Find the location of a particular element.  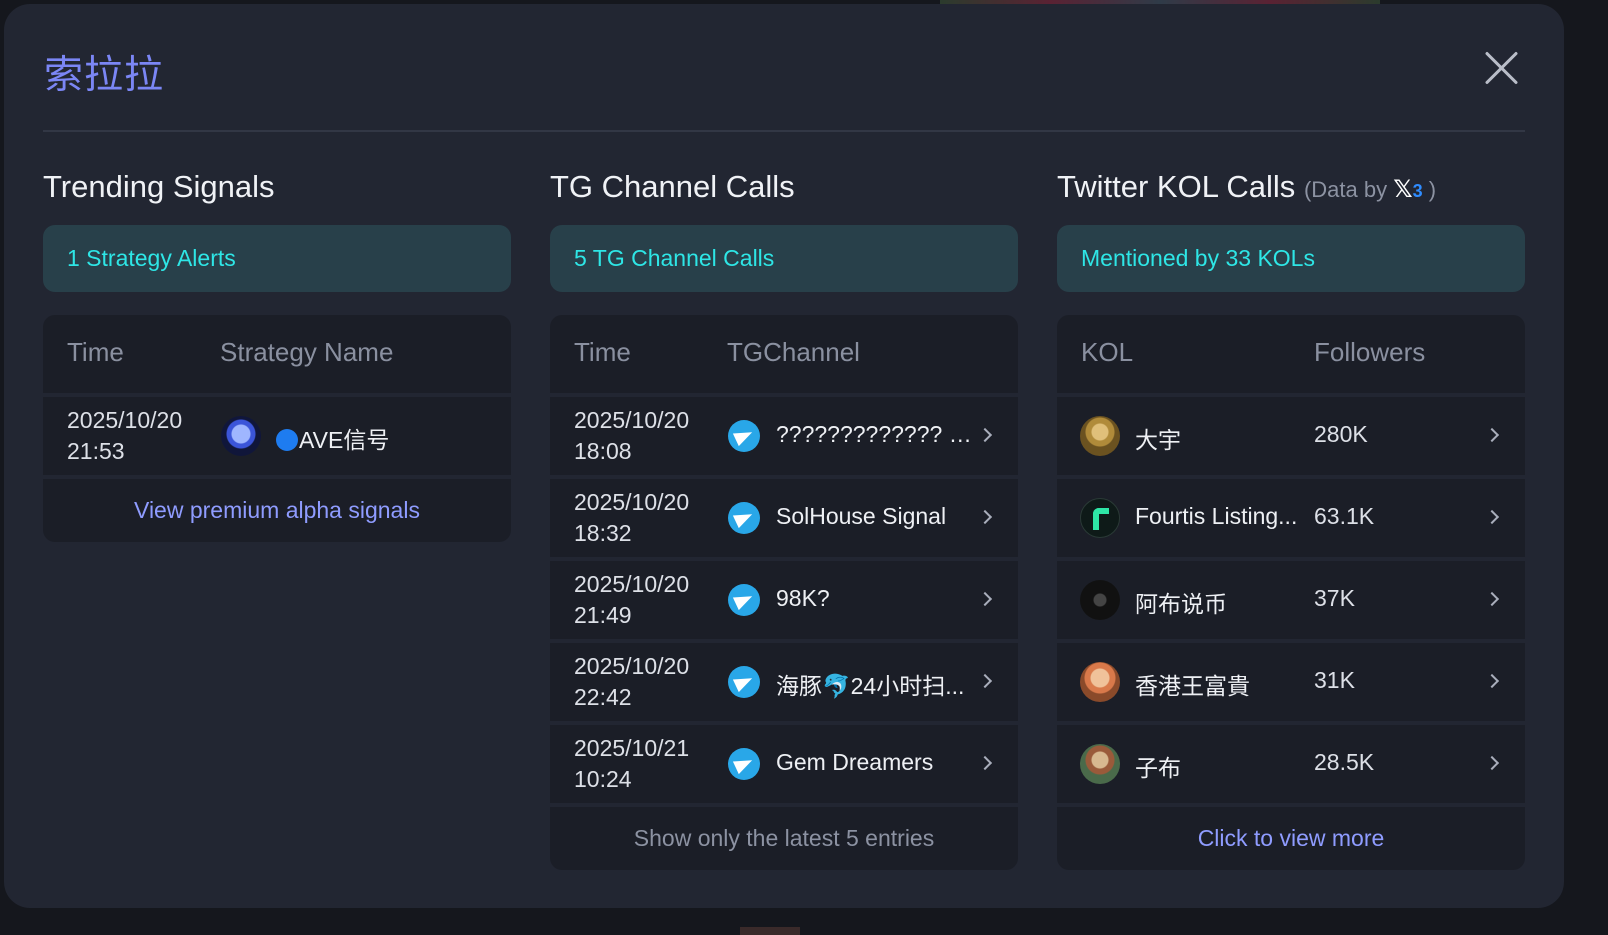

row-timestamp: 2025/10/20 21:49 is located at coordinates (632, 599).